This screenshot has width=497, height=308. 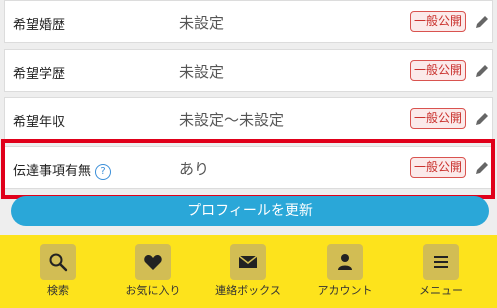 What do you see at coordinates (103, 171) in the screenshot?
I see `help-icon: ?` at bounding box center [103, 171].